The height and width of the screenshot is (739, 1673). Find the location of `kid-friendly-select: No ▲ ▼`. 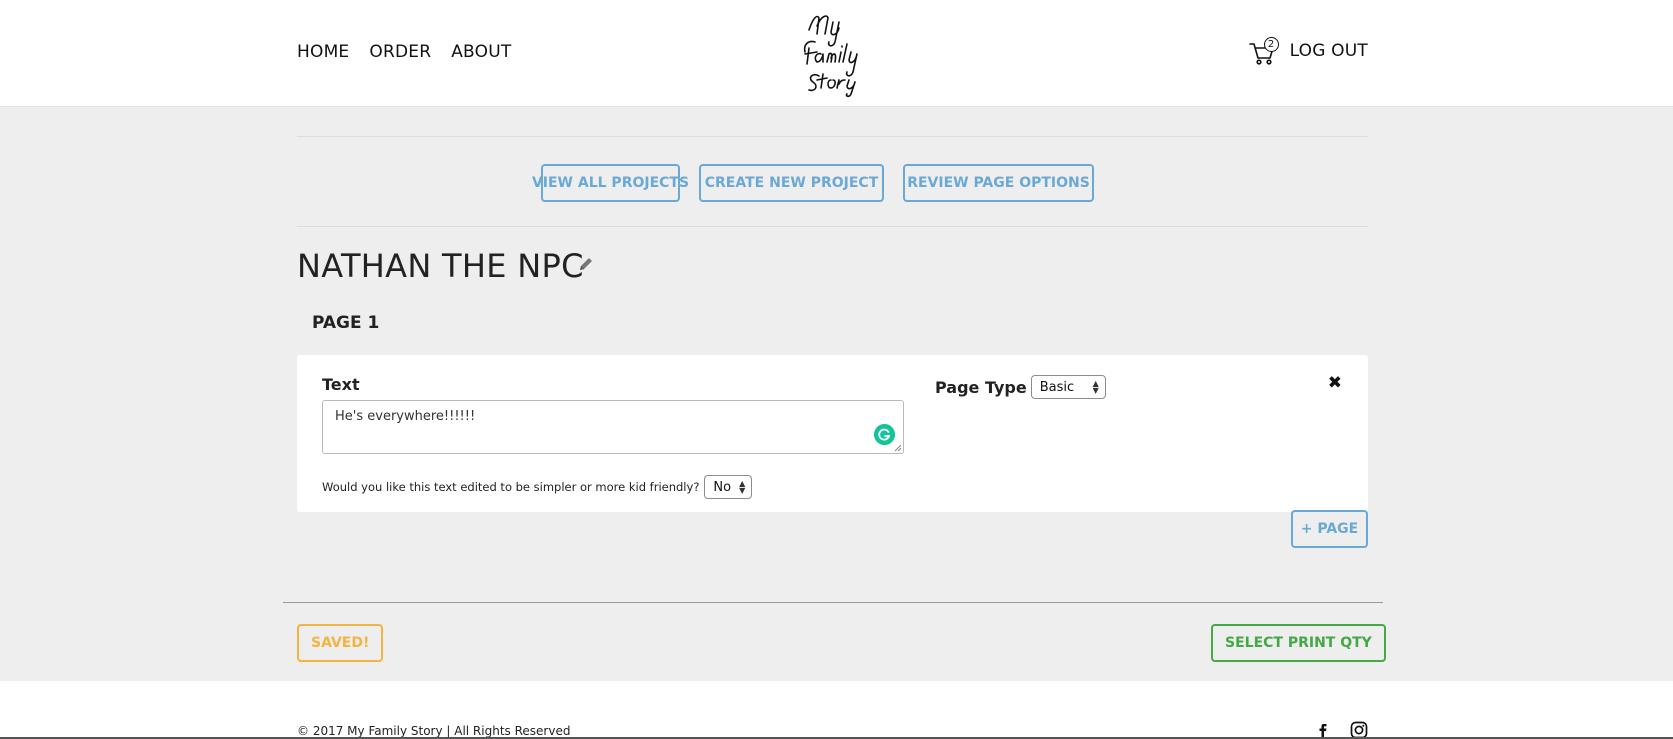

kid-friendly-select: No ▲ ▼ is located at coordinates (728, 487).